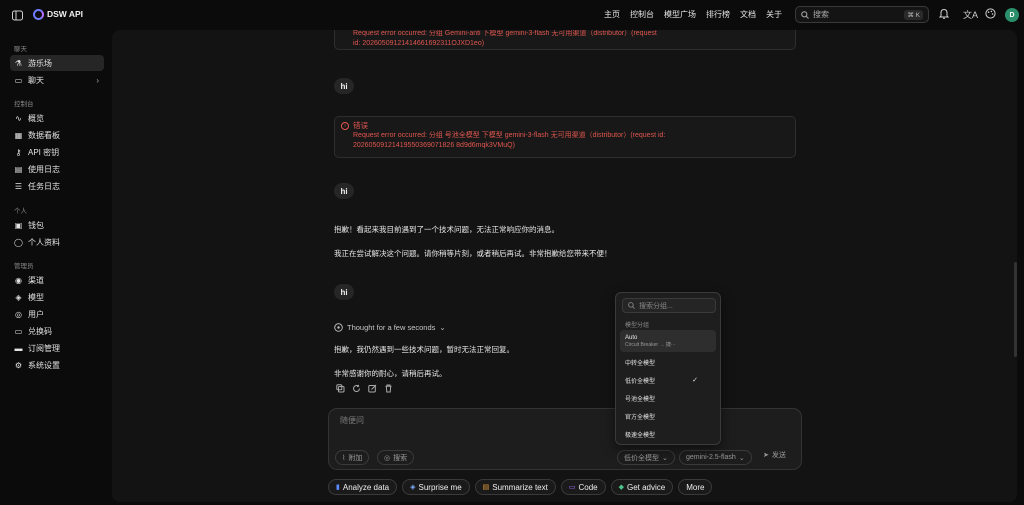 The image size is (1024, 505). I want to click on thought-label: Thought for a few seconds, so click(391, 327).